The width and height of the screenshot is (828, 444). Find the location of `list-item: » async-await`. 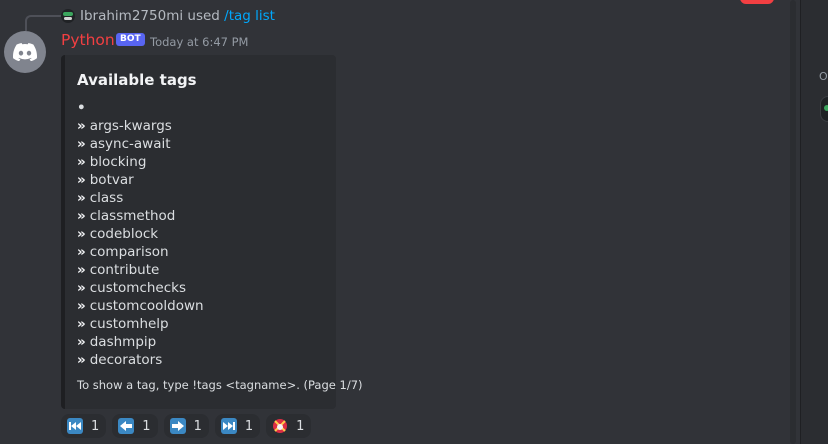

list-item: » async-await is located at coordinates (124, 144).